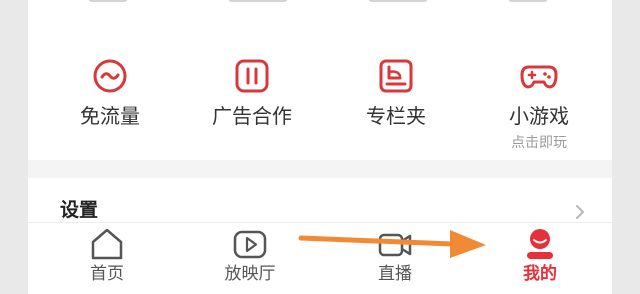  I want to click on tool-label: 广告合作, so click(252, 116).